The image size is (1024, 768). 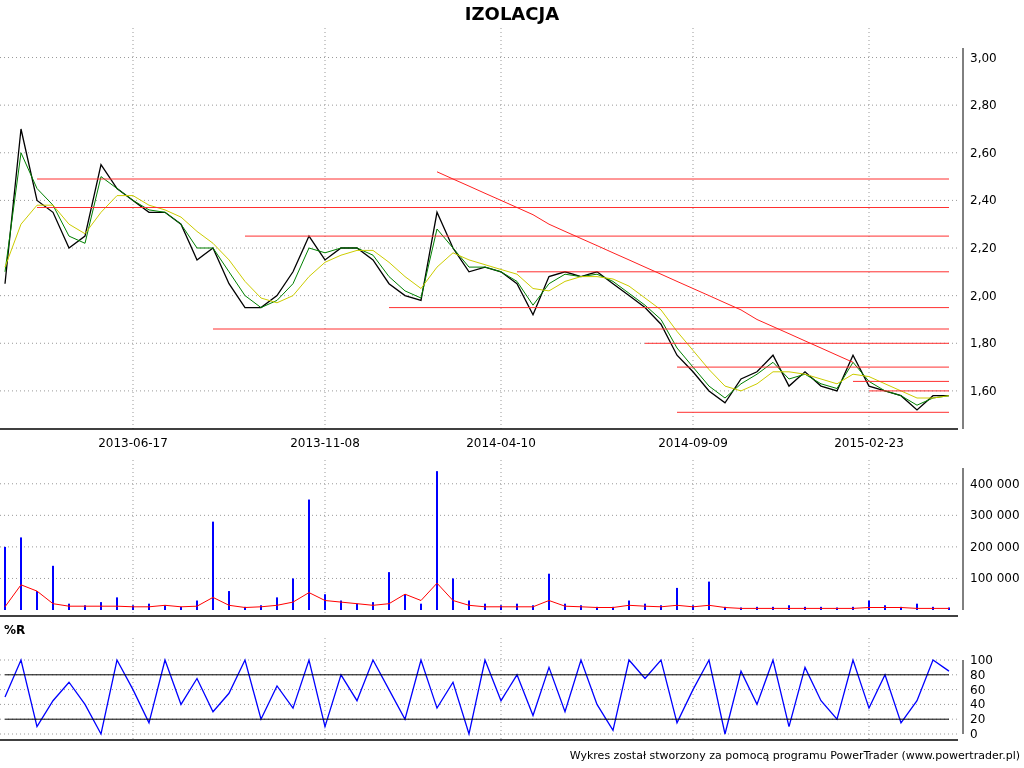 What do you see at coordinates (501, 443) in the screenshot?
I see `axis-tick-label: 2014-04-10` at bounding box center [501, 443].